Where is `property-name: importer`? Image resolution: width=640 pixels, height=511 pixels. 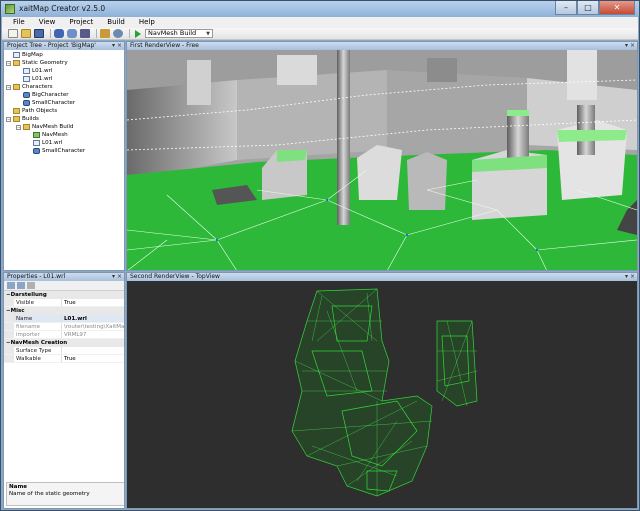
property-name: importer is located at coordinates (38, 334).